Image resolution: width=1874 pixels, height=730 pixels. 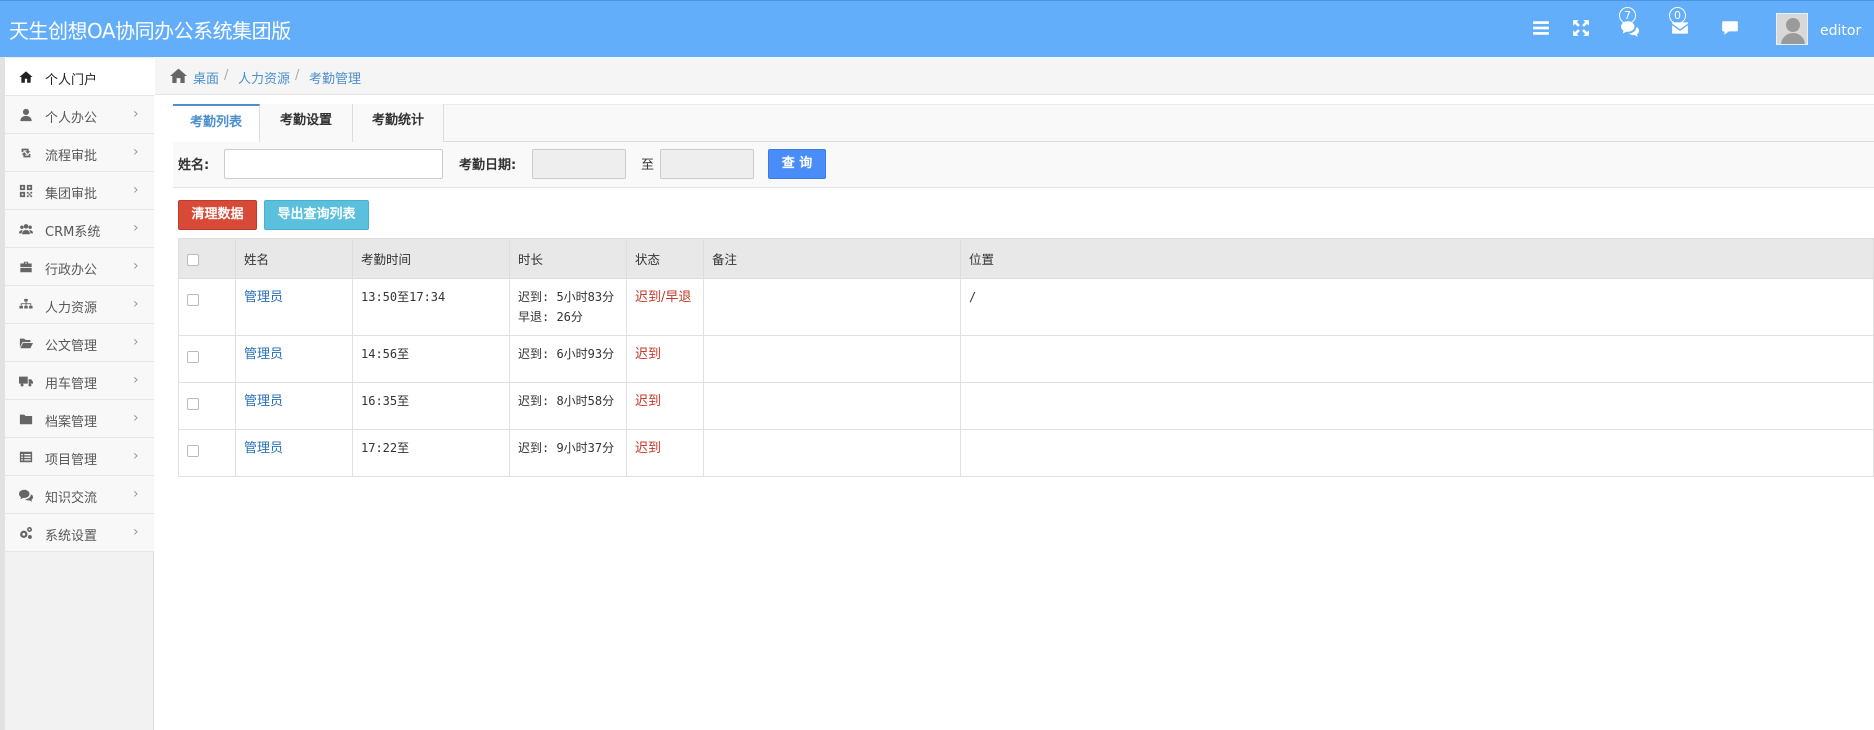 What do you see at coordinates (1543, 30) in the screenshot?
I see `menu-toggle-icon` at bounding box center [1543, 30].